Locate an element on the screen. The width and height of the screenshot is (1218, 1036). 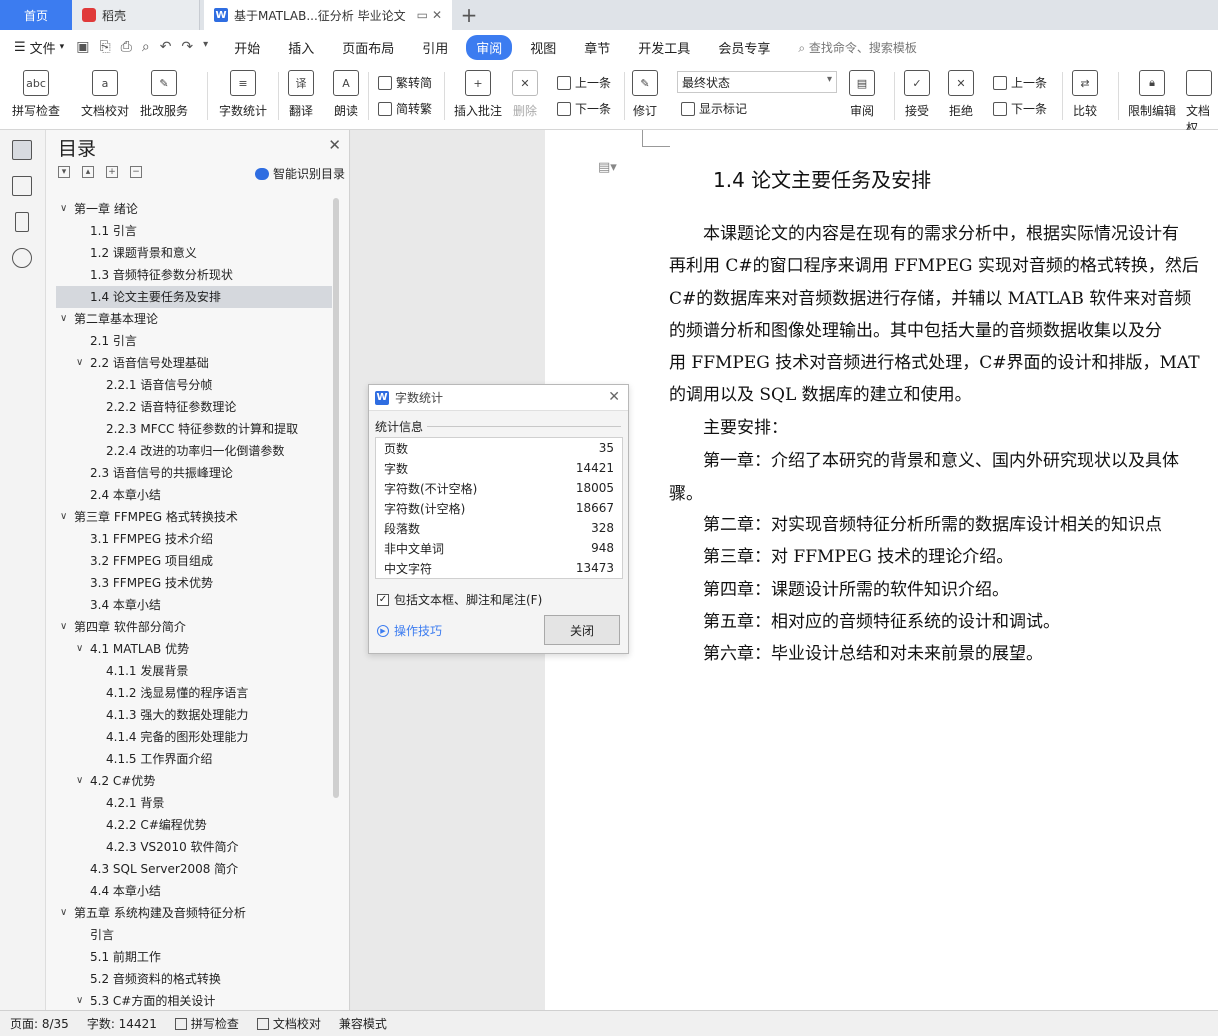
toc-item: 4.1.5 工作界面介绍 is located at coordinates (194, 759).